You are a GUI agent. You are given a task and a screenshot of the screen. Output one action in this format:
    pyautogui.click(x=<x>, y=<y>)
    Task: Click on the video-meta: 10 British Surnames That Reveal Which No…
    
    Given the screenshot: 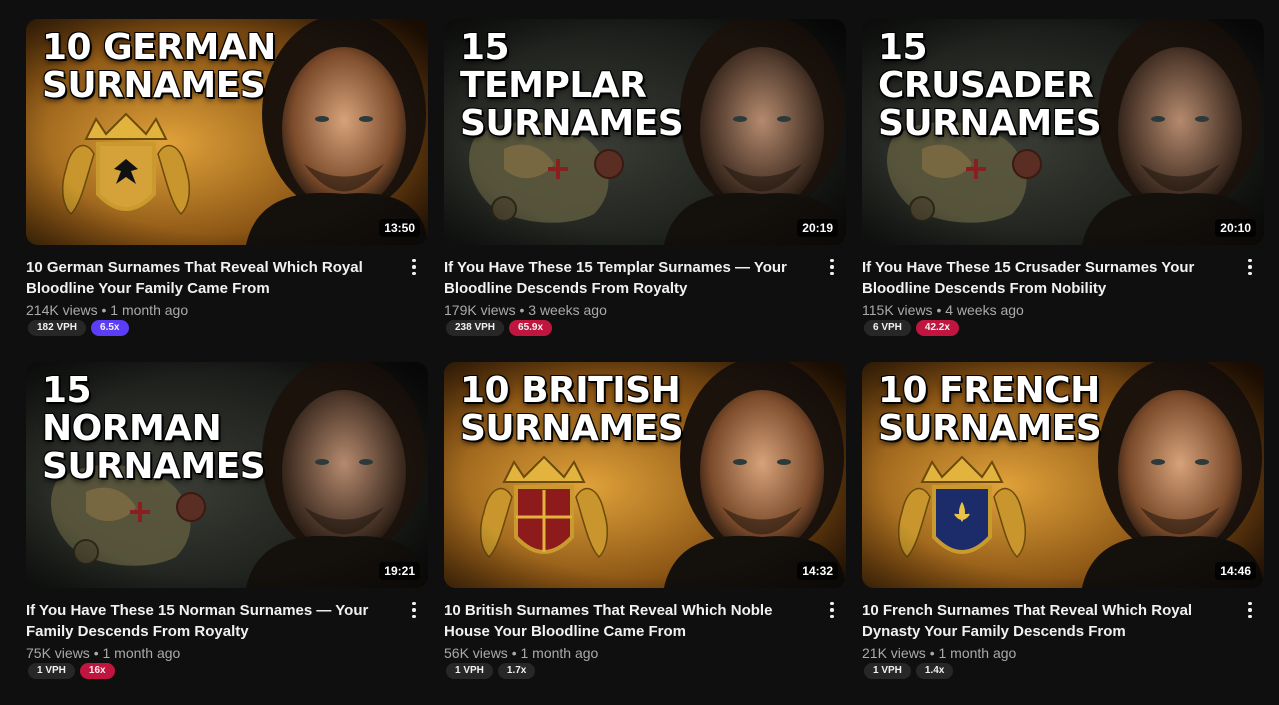 What is the action you would take?
    pyautogui.click(x=645, y=639)
    